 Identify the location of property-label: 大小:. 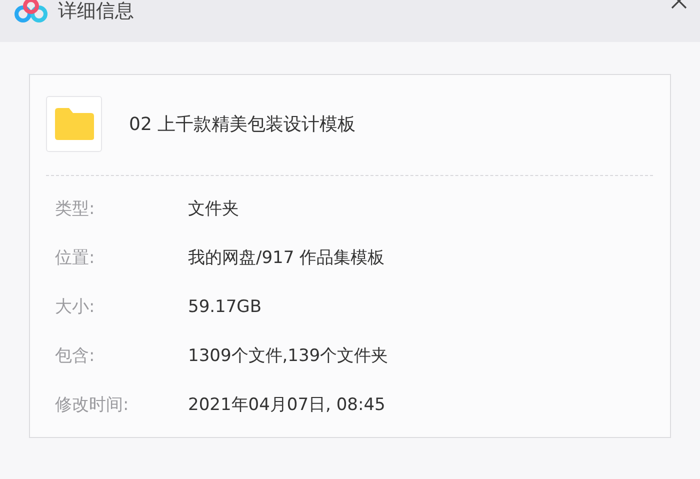
(75, 307).